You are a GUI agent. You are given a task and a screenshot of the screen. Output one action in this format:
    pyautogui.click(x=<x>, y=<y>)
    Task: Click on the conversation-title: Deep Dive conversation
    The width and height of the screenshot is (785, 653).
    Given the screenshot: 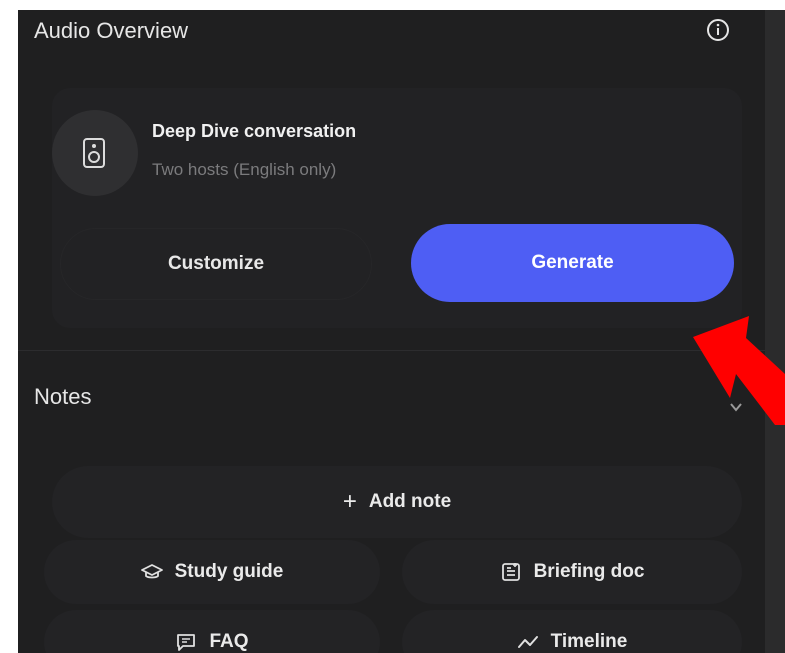 What is the action you would take?
    pyautogui.click(x=254, y=131)
    